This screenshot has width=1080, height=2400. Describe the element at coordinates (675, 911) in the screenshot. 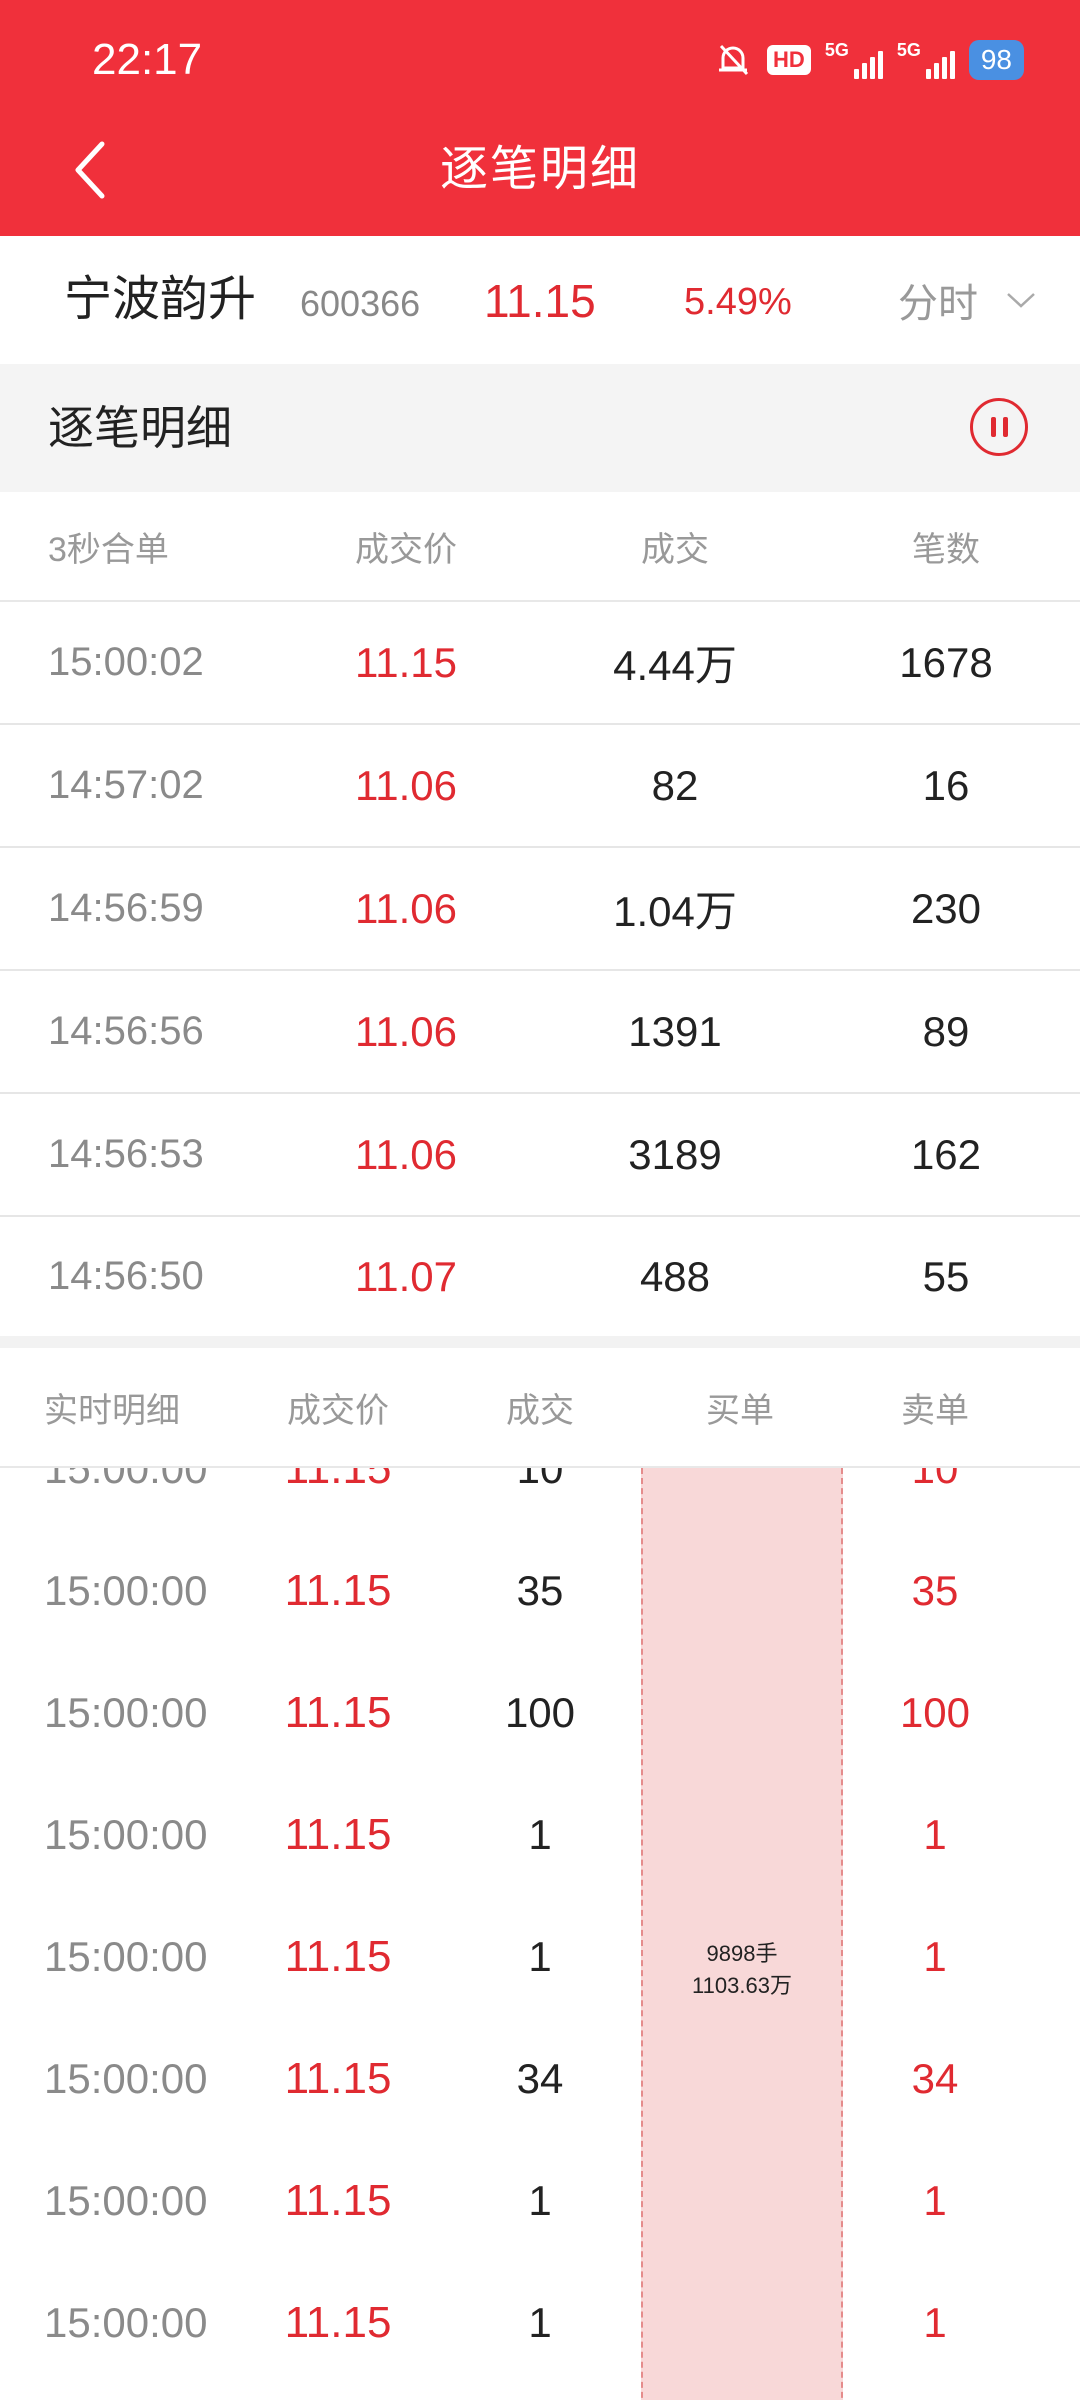

I see `row-volume: 1.04万` at that location.